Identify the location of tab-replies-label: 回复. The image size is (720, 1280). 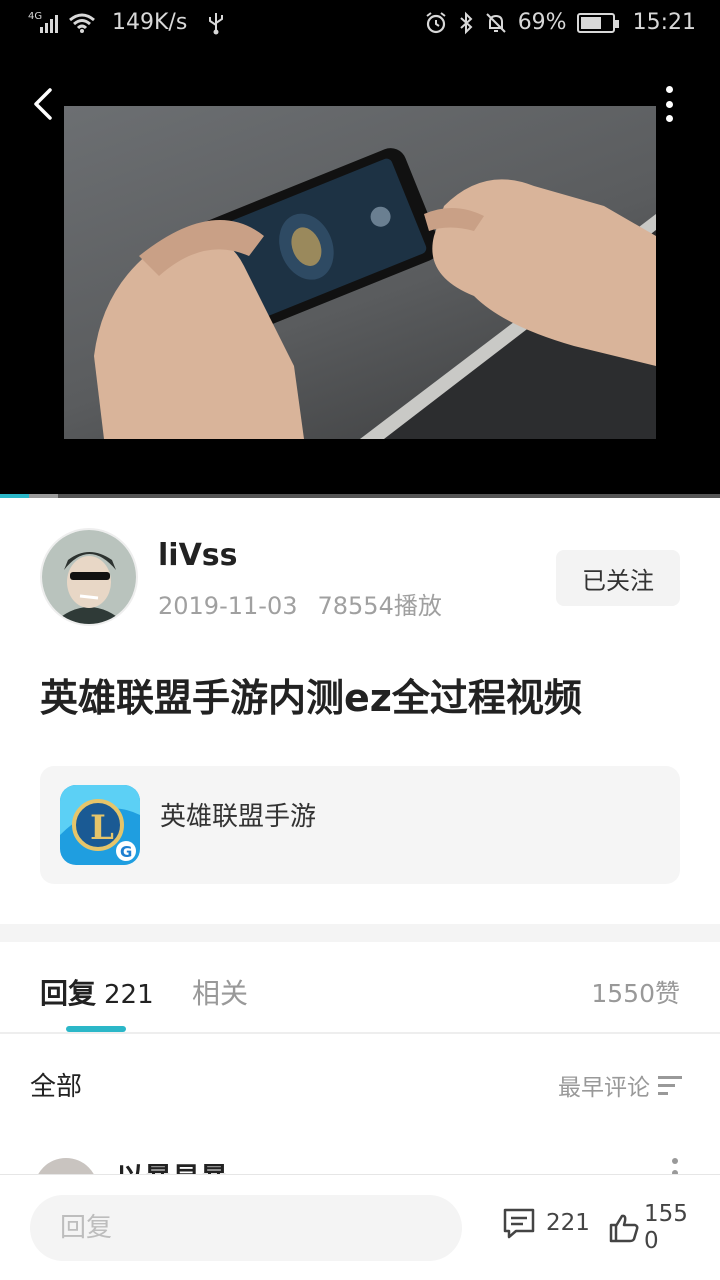
(68, 993).